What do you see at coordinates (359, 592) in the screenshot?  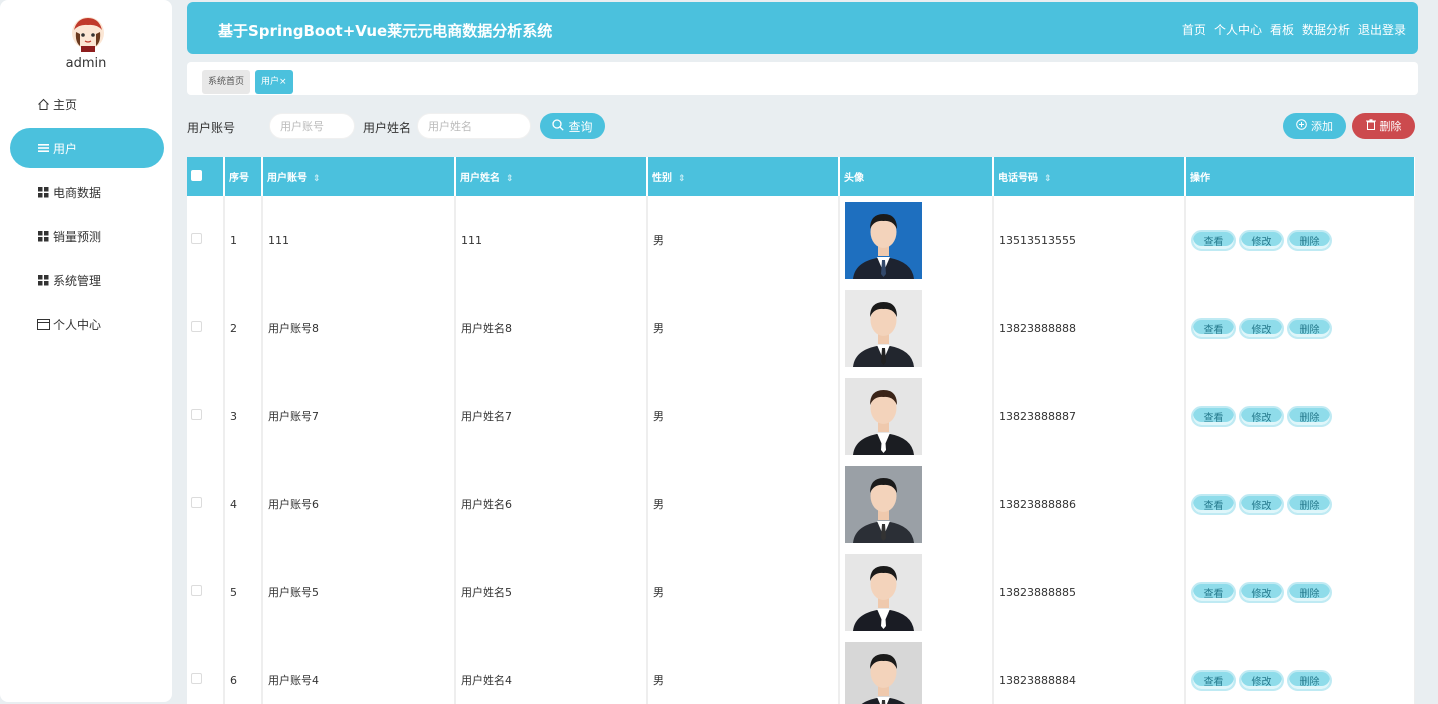 I see `cell-account: 用户账号5` at bounding box center [359, 592].